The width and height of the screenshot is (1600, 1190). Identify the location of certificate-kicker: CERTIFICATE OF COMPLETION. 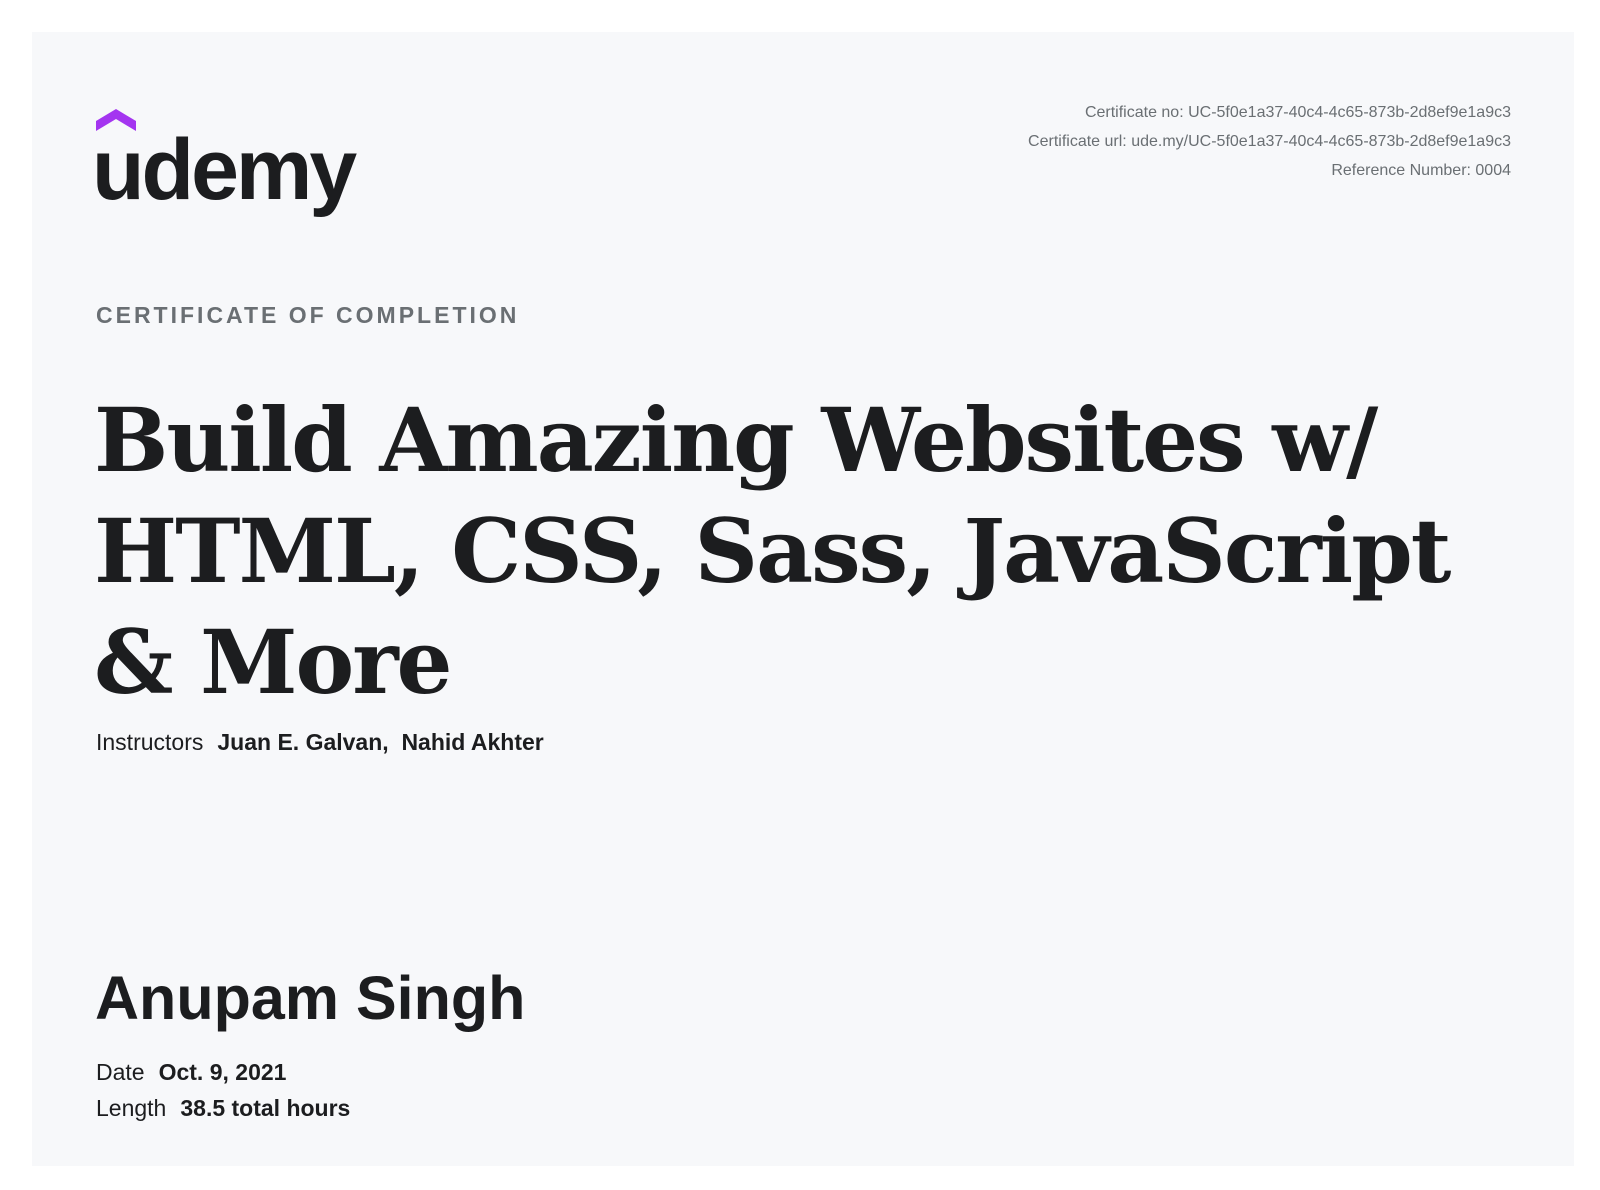
(308, 315).